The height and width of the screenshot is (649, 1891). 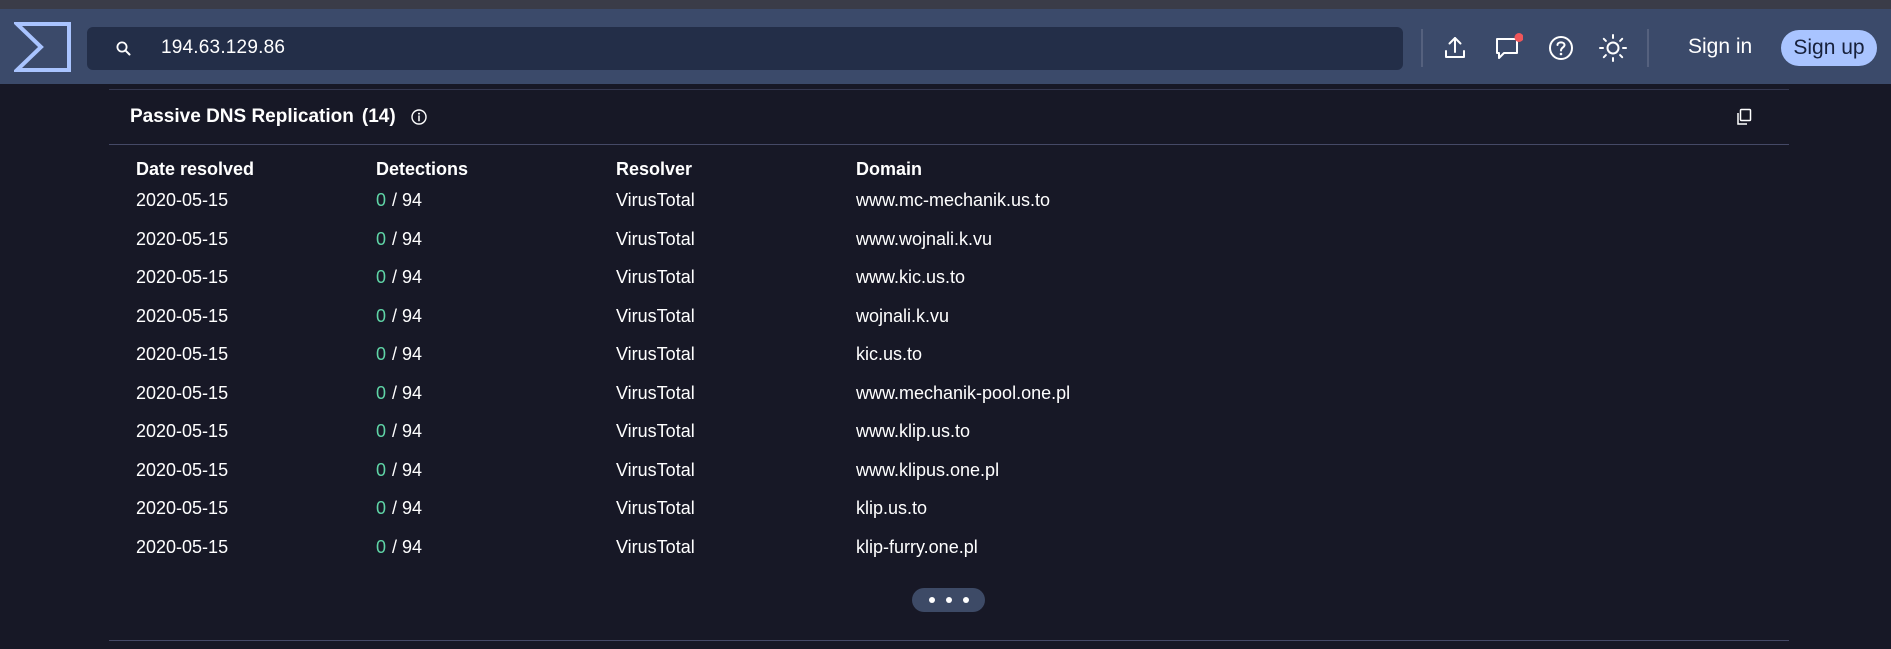 I want to click on search-bar: 194.63.129.86, so click(x=745, y=48).